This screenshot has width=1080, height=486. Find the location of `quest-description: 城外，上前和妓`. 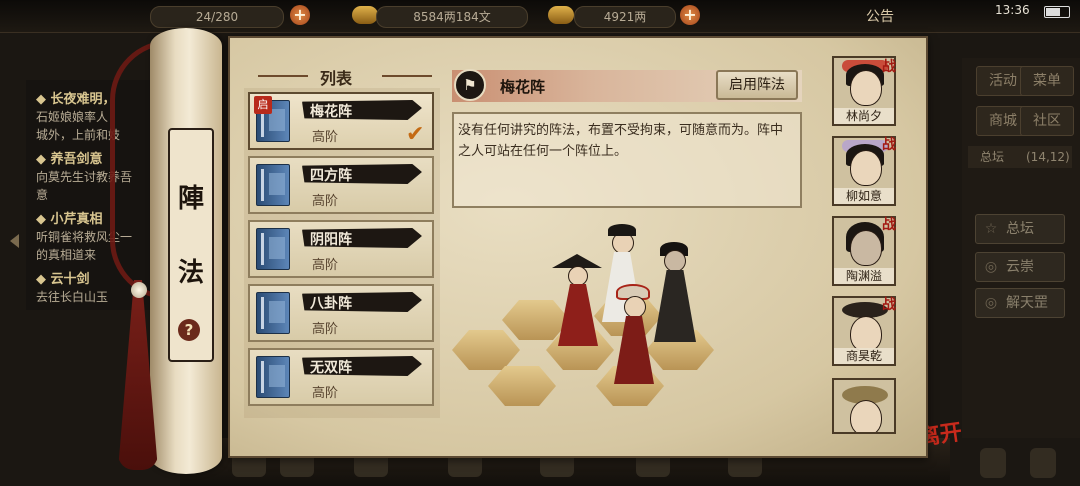

quest-description: 城外，上前和妓 is located at coordinates (78, 135).